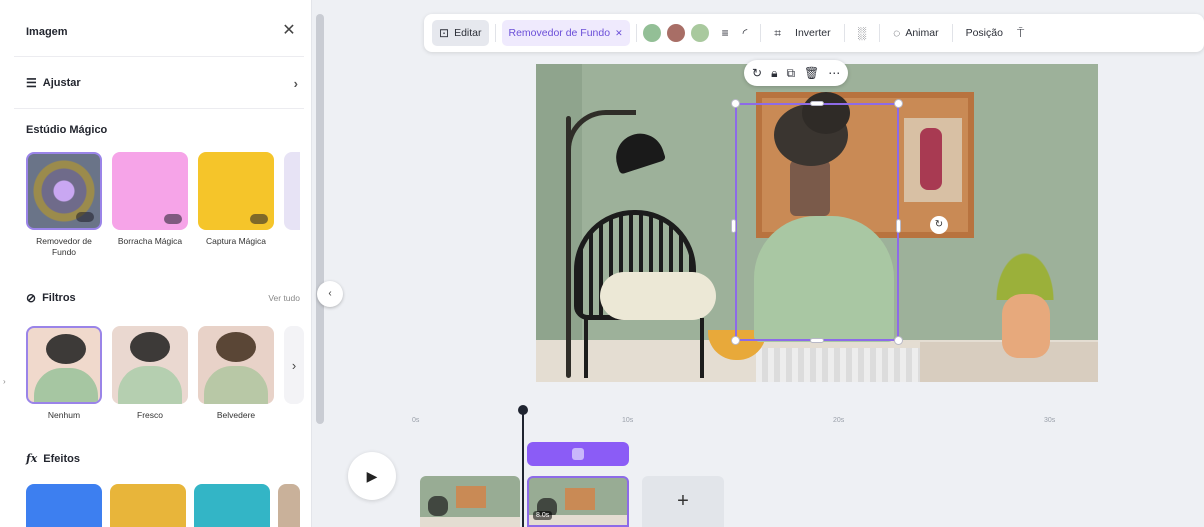  Describe the element at coordinates (811, 73) in the screenshot. I see `trash-icon: 🗑︎` at that location.